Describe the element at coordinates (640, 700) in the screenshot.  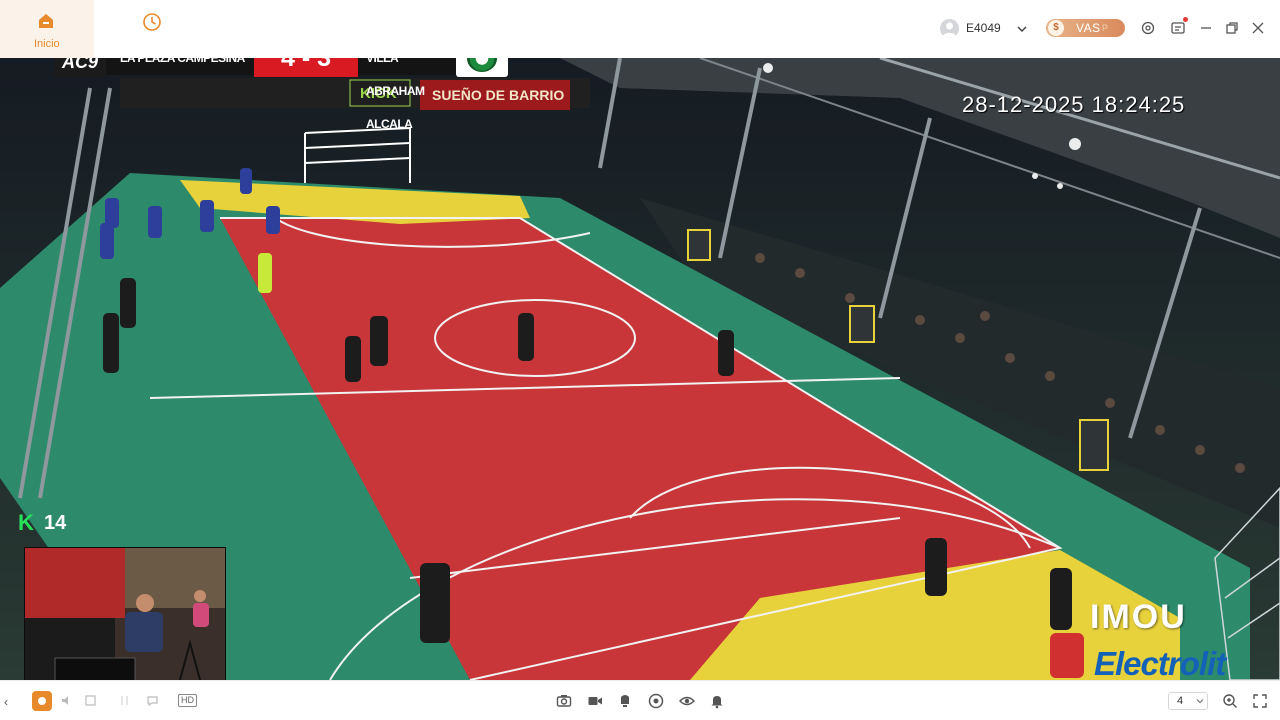
I see `playback-toolbar: ‹ HD 4` at that location.